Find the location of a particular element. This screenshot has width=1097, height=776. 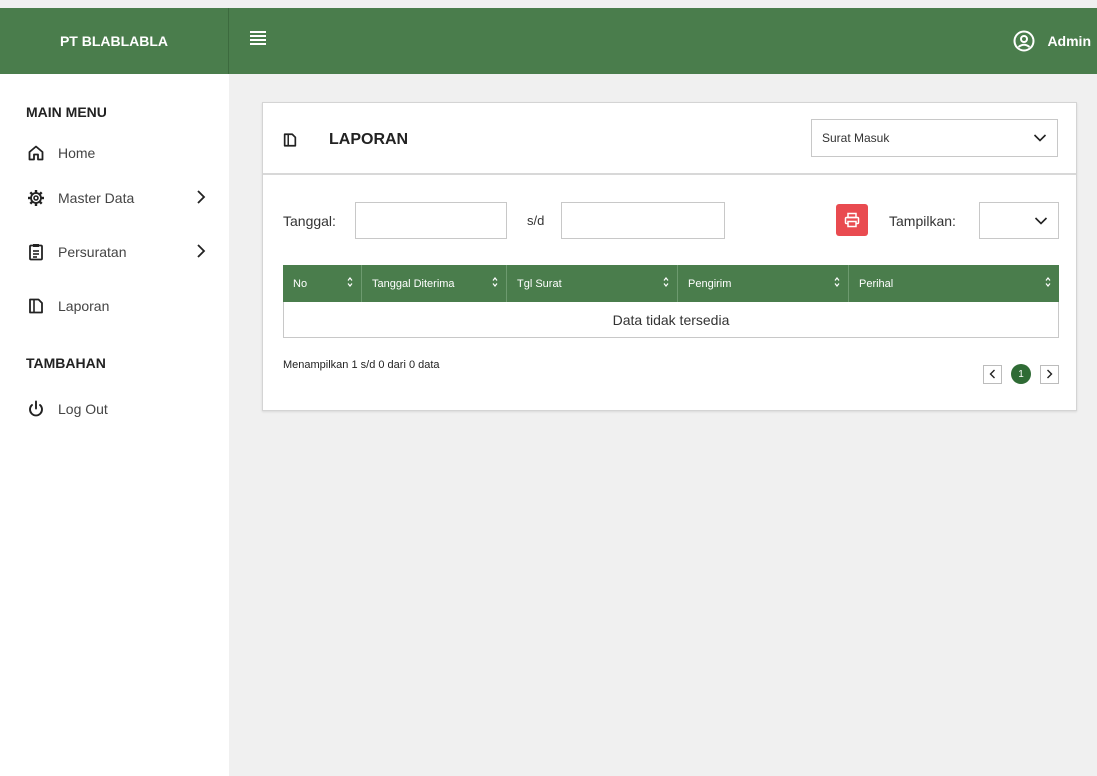

menu-toggle-icon is located at coordinates (258, 38).